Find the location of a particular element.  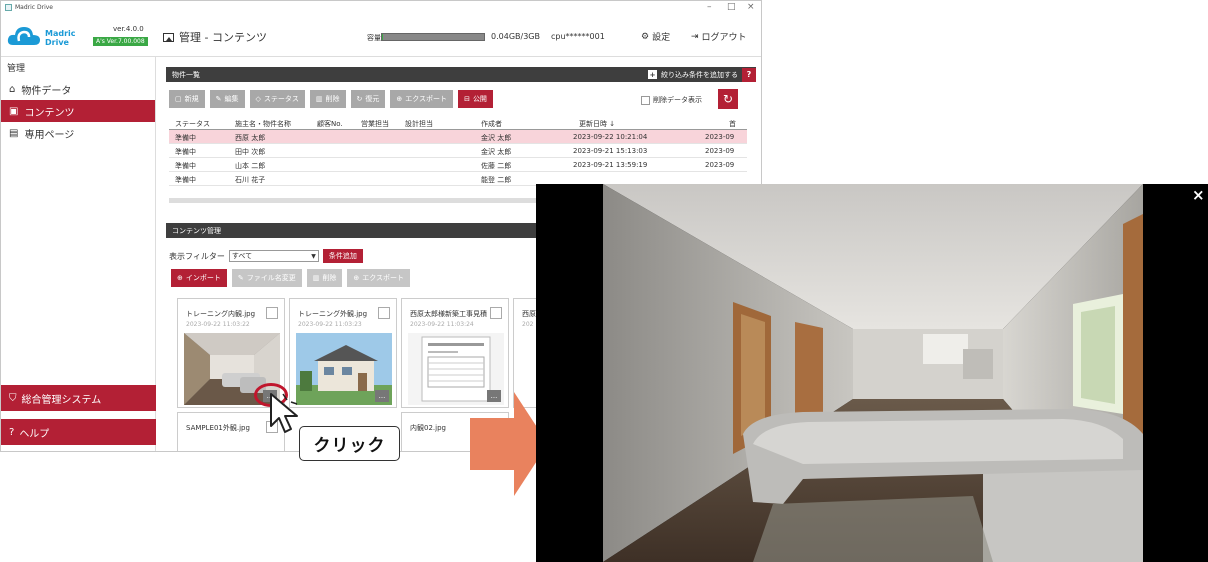

restore-icon: ↻ is located at coordinates (359, 99).